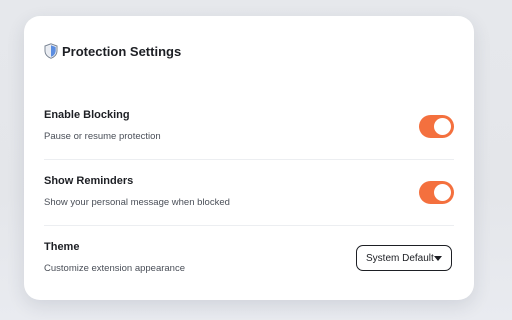 Image resolution: width=512 pixels, height=320 pixels. I want to click on shield-icon, so click(51, 51).